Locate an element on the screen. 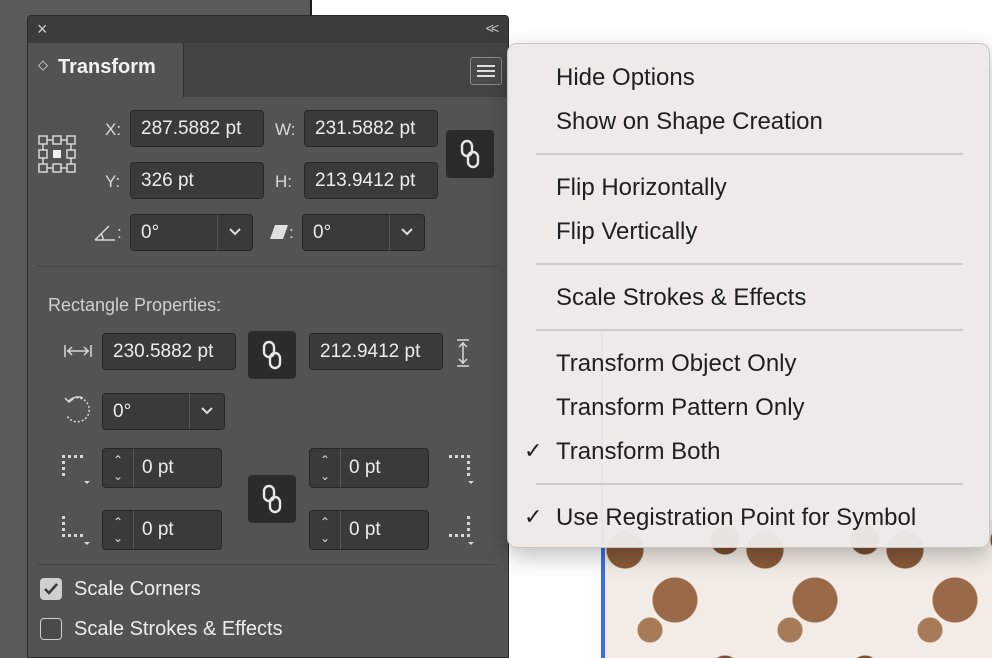 This screenshot has width=992, height=658. y-label: Y: is located at coordinates (113, 181).